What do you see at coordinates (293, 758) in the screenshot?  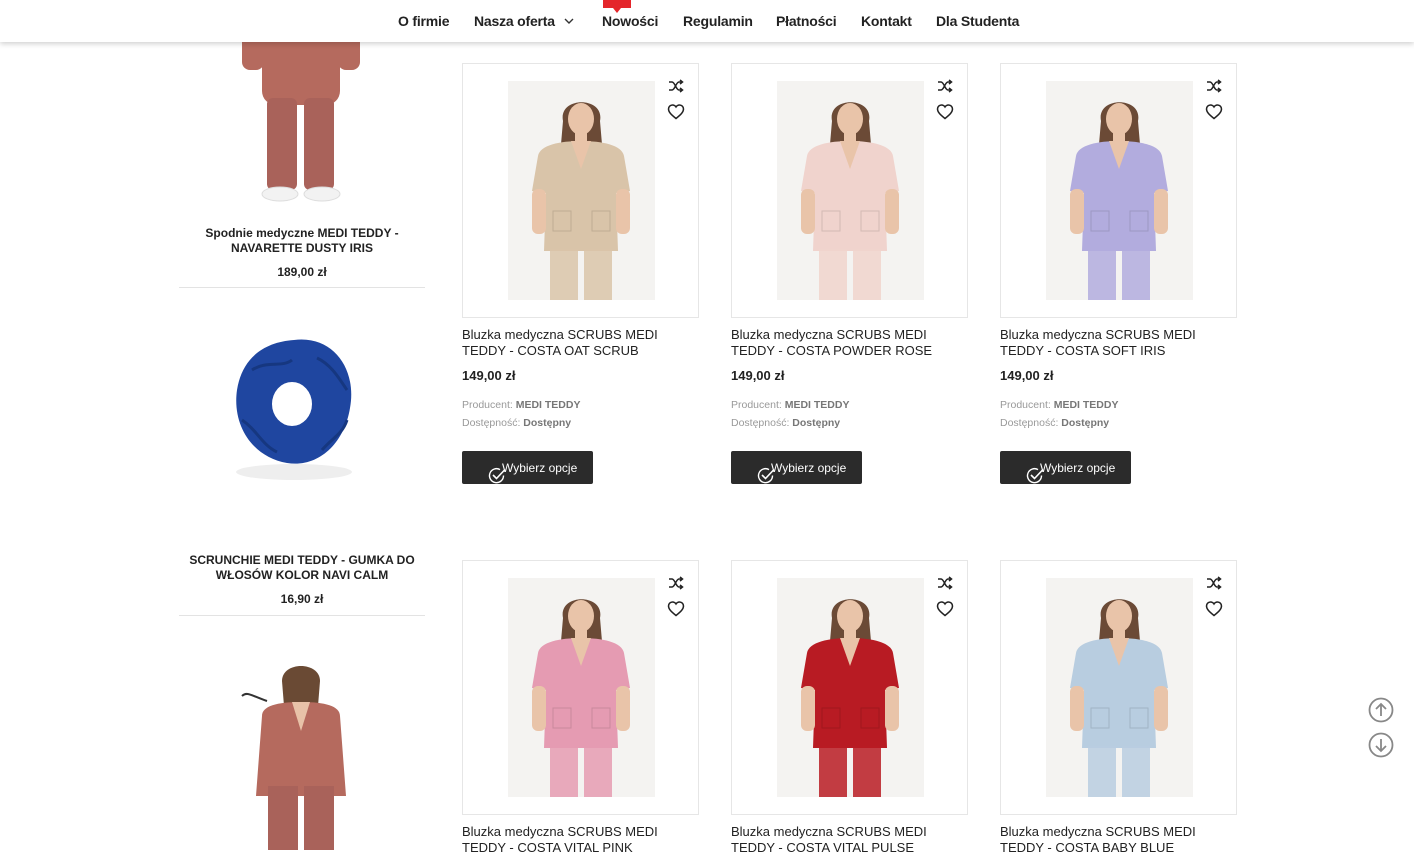 I see `model-rose-scrubs-stethoscope-image` at bounding box center [293, 758].